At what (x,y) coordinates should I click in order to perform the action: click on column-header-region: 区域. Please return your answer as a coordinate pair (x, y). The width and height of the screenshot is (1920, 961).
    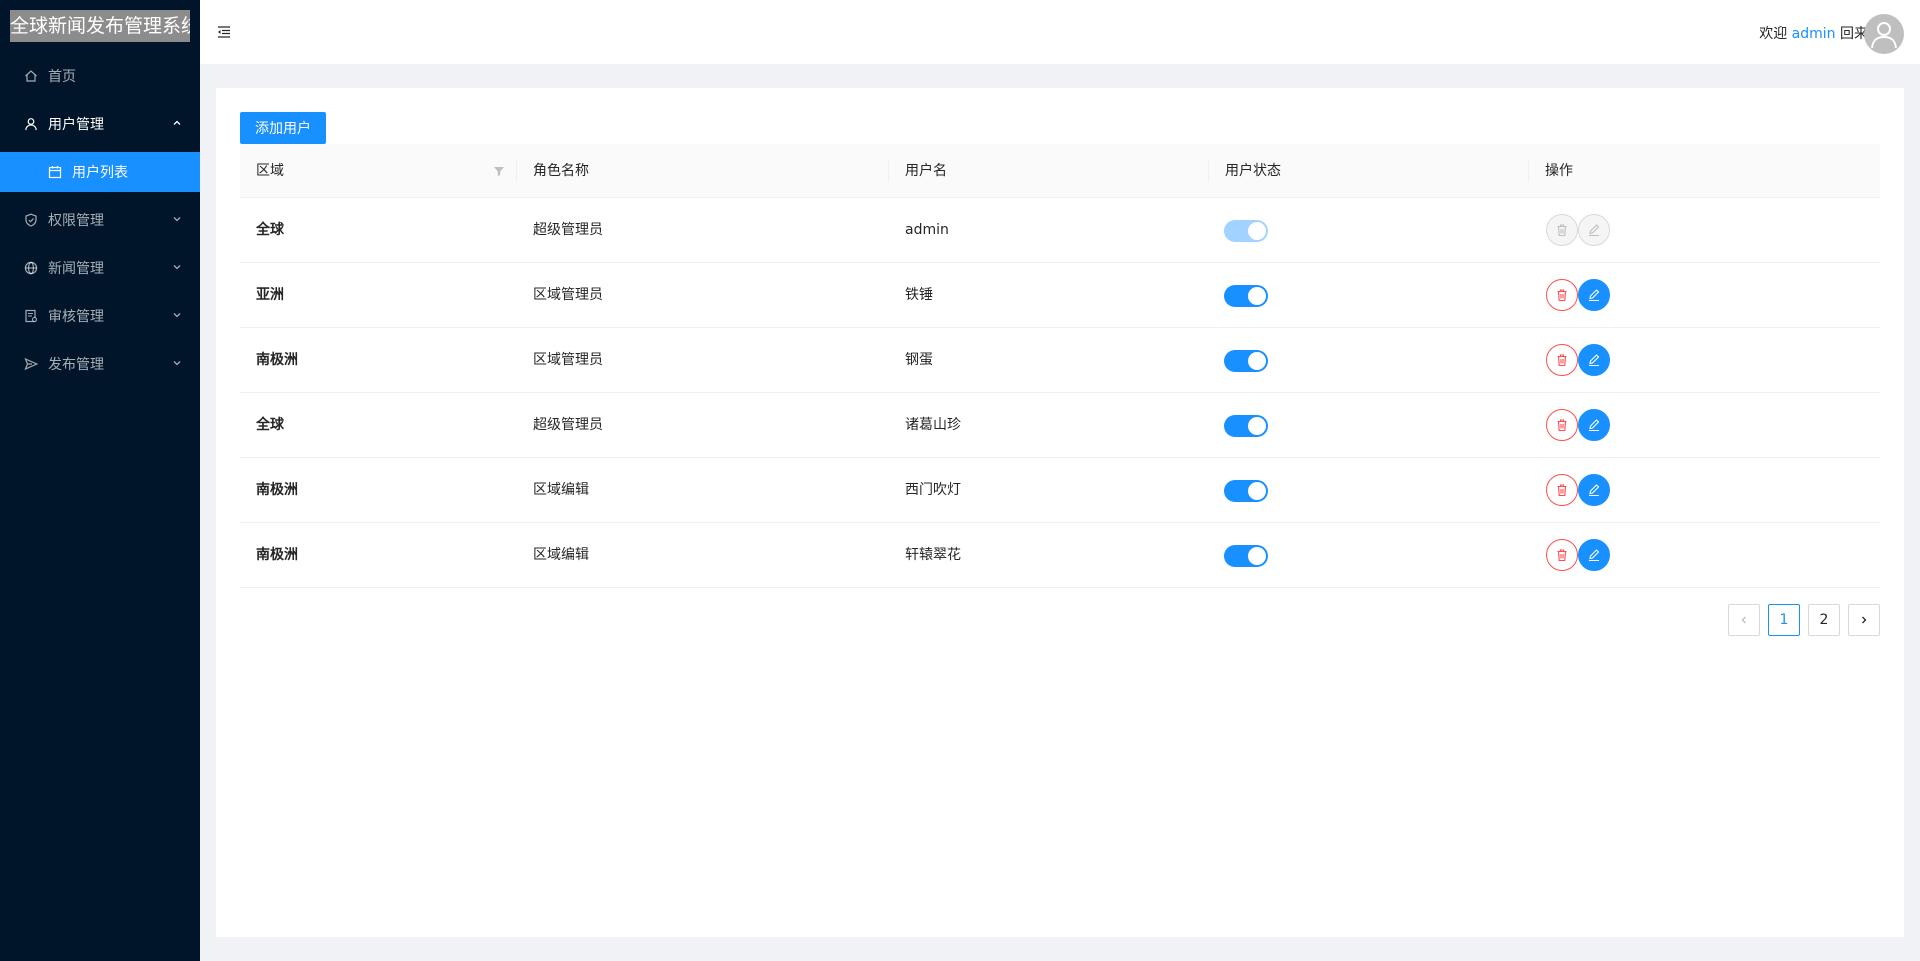
    Looking at the image, I should click on (270, 171).